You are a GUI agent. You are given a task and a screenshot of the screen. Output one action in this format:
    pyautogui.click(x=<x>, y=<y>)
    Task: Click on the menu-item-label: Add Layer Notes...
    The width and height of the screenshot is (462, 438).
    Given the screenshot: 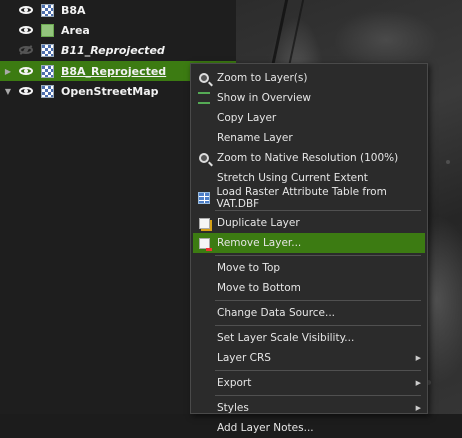 What is the action you would take?
    pyautogui.click(x=265, y=428)
    